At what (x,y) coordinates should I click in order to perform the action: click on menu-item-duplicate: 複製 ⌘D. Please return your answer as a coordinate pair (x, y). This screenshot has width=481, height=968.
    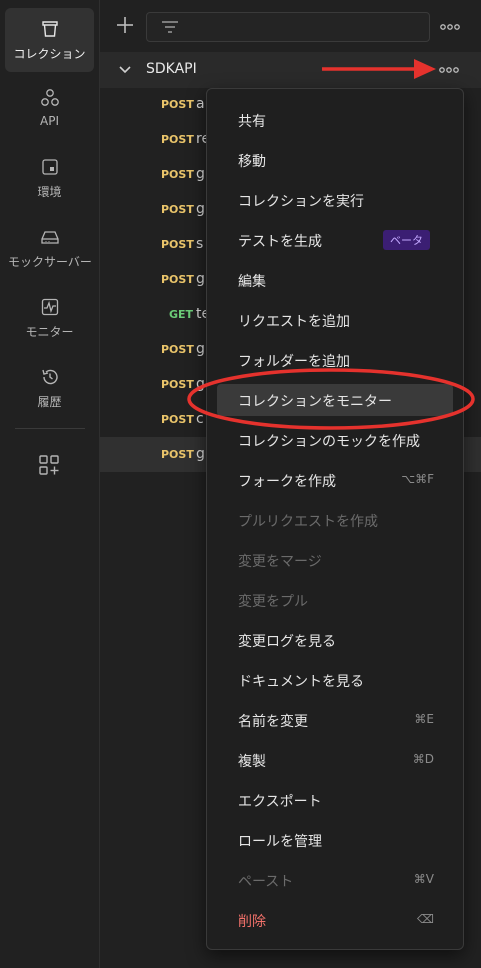
    Looking at the image, I should click on (335, 760).